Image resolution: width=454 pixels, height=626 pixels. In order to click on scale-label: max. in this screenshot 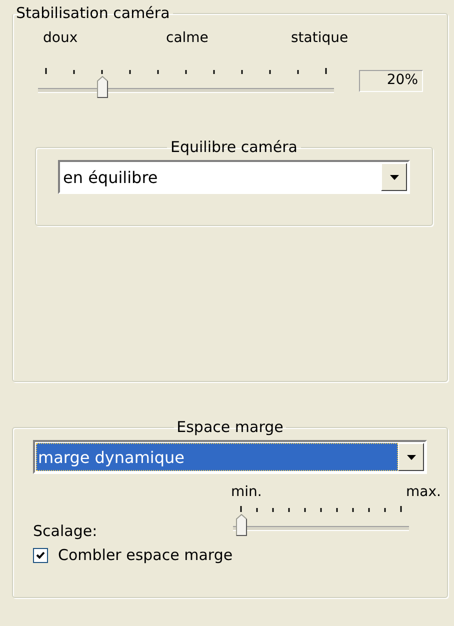, I will do `click(423, 492)`.